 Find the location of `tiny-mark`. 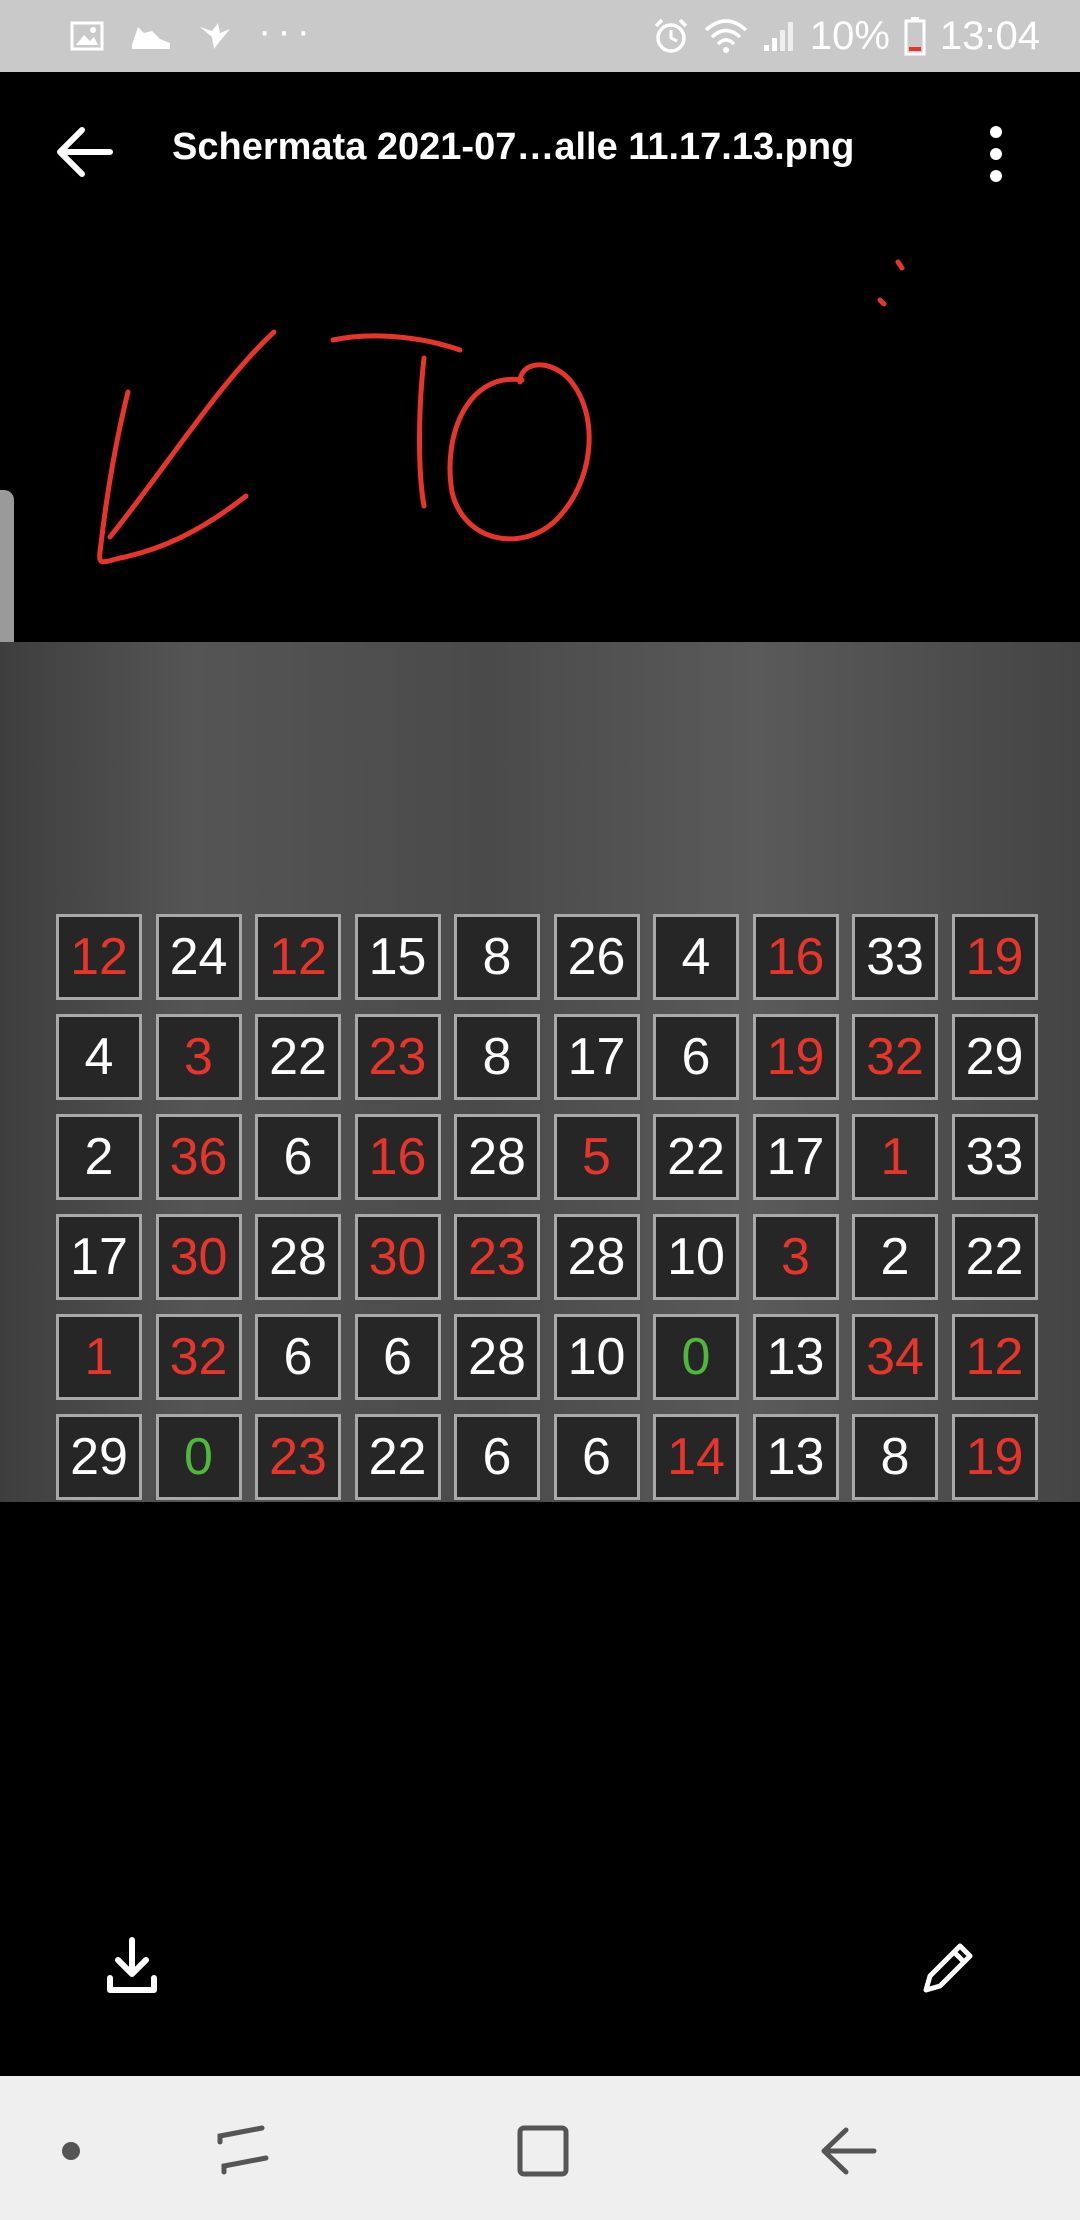

tiny-mark is located at coordinates (891, 283).